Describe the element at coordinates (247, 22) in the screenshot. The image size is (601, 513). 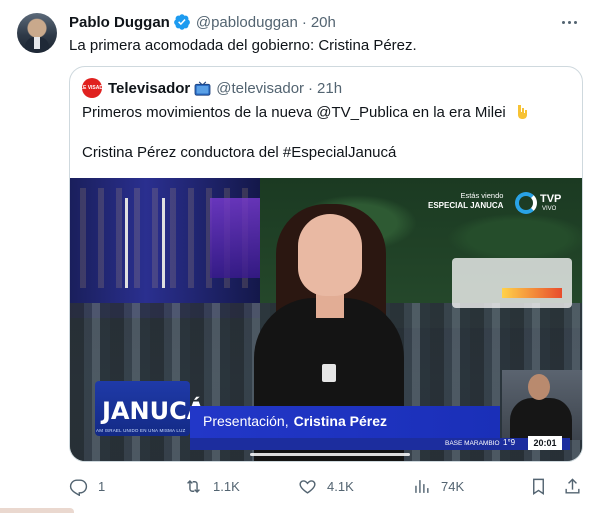
I see `author-handle: @pabloduggan` at that location.